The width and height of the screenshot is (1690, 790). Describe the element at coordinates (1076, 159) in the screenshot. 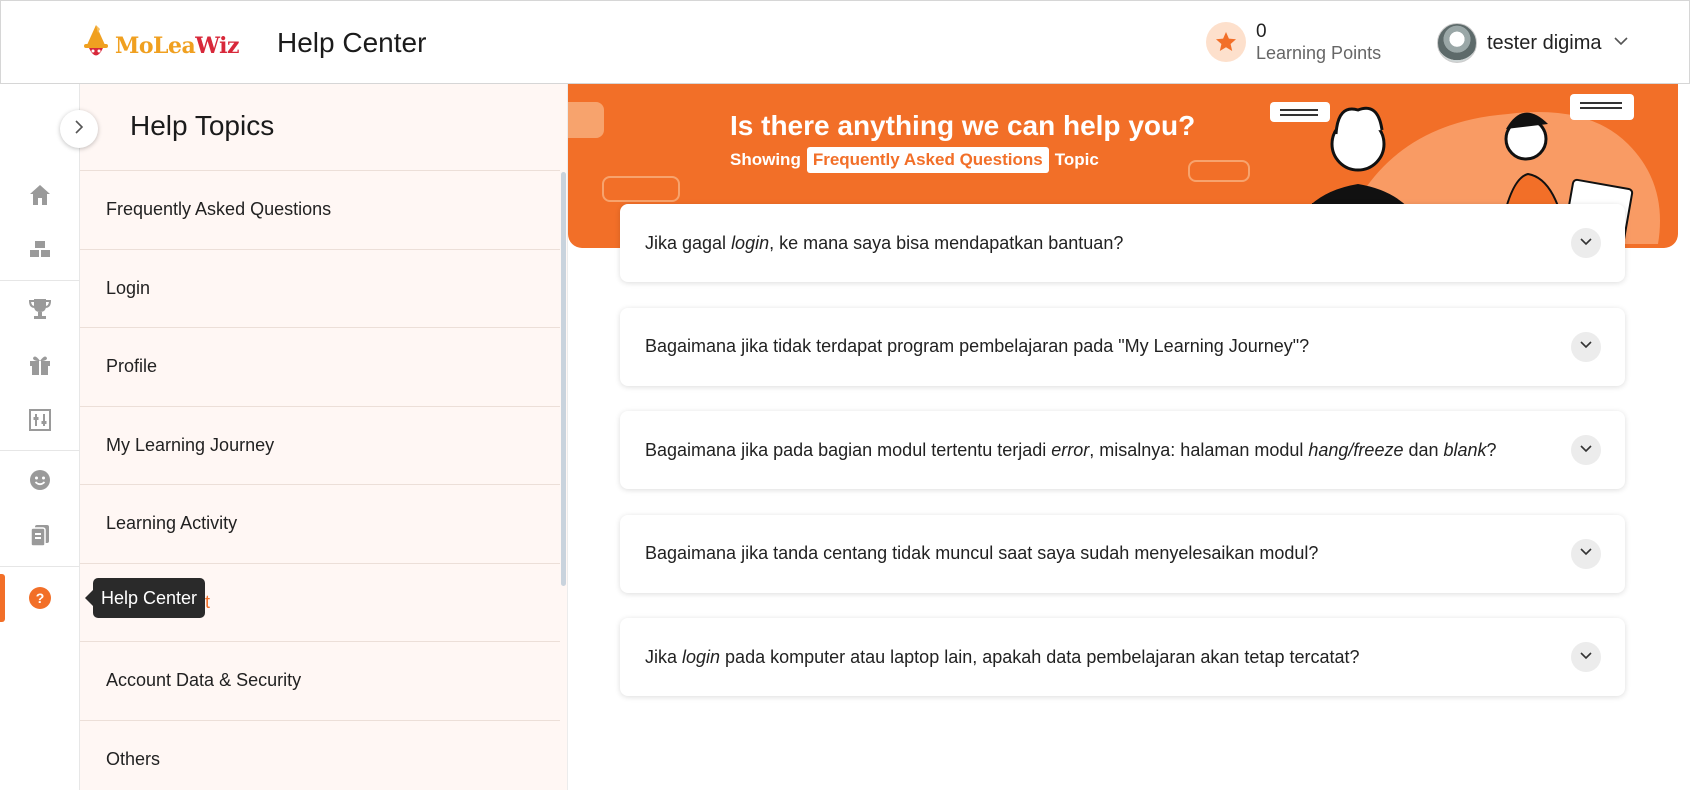

I see `banner-topic-label: Topic` at that location.